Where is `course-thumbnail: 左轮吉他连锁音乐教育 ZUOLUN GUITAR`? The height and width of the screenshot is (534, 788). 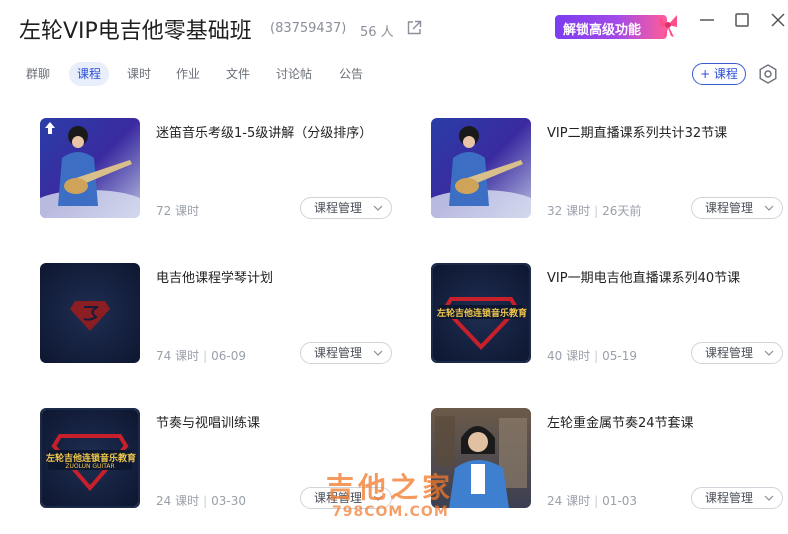 course-thumbnail: 左轮吉他连锁音乐教育 ZUOLUN GUITAR is located at coordinates (90, 458).